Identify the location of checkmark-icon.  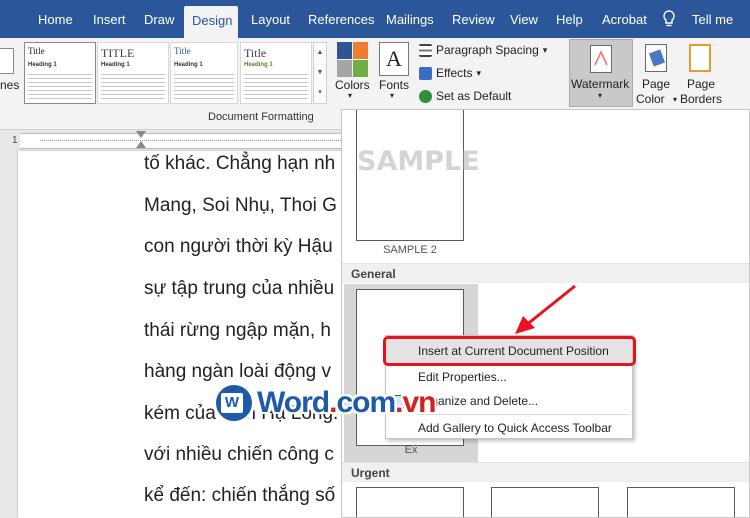
(425, 96).